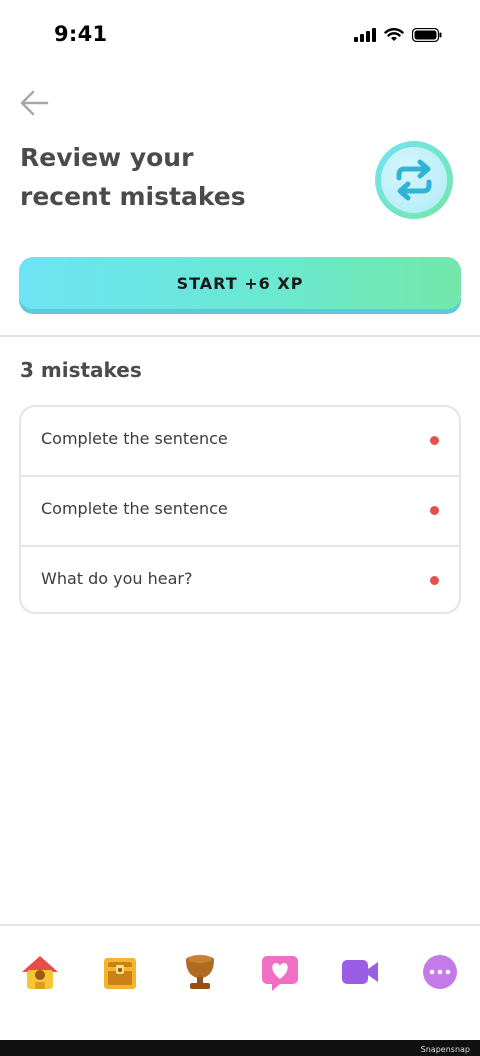 This screenshot has width=480, height=1056. Describe the element at coordinates (240, 579) in the screenshot. I see `mistake-item-3: What do you hear?` at that location.